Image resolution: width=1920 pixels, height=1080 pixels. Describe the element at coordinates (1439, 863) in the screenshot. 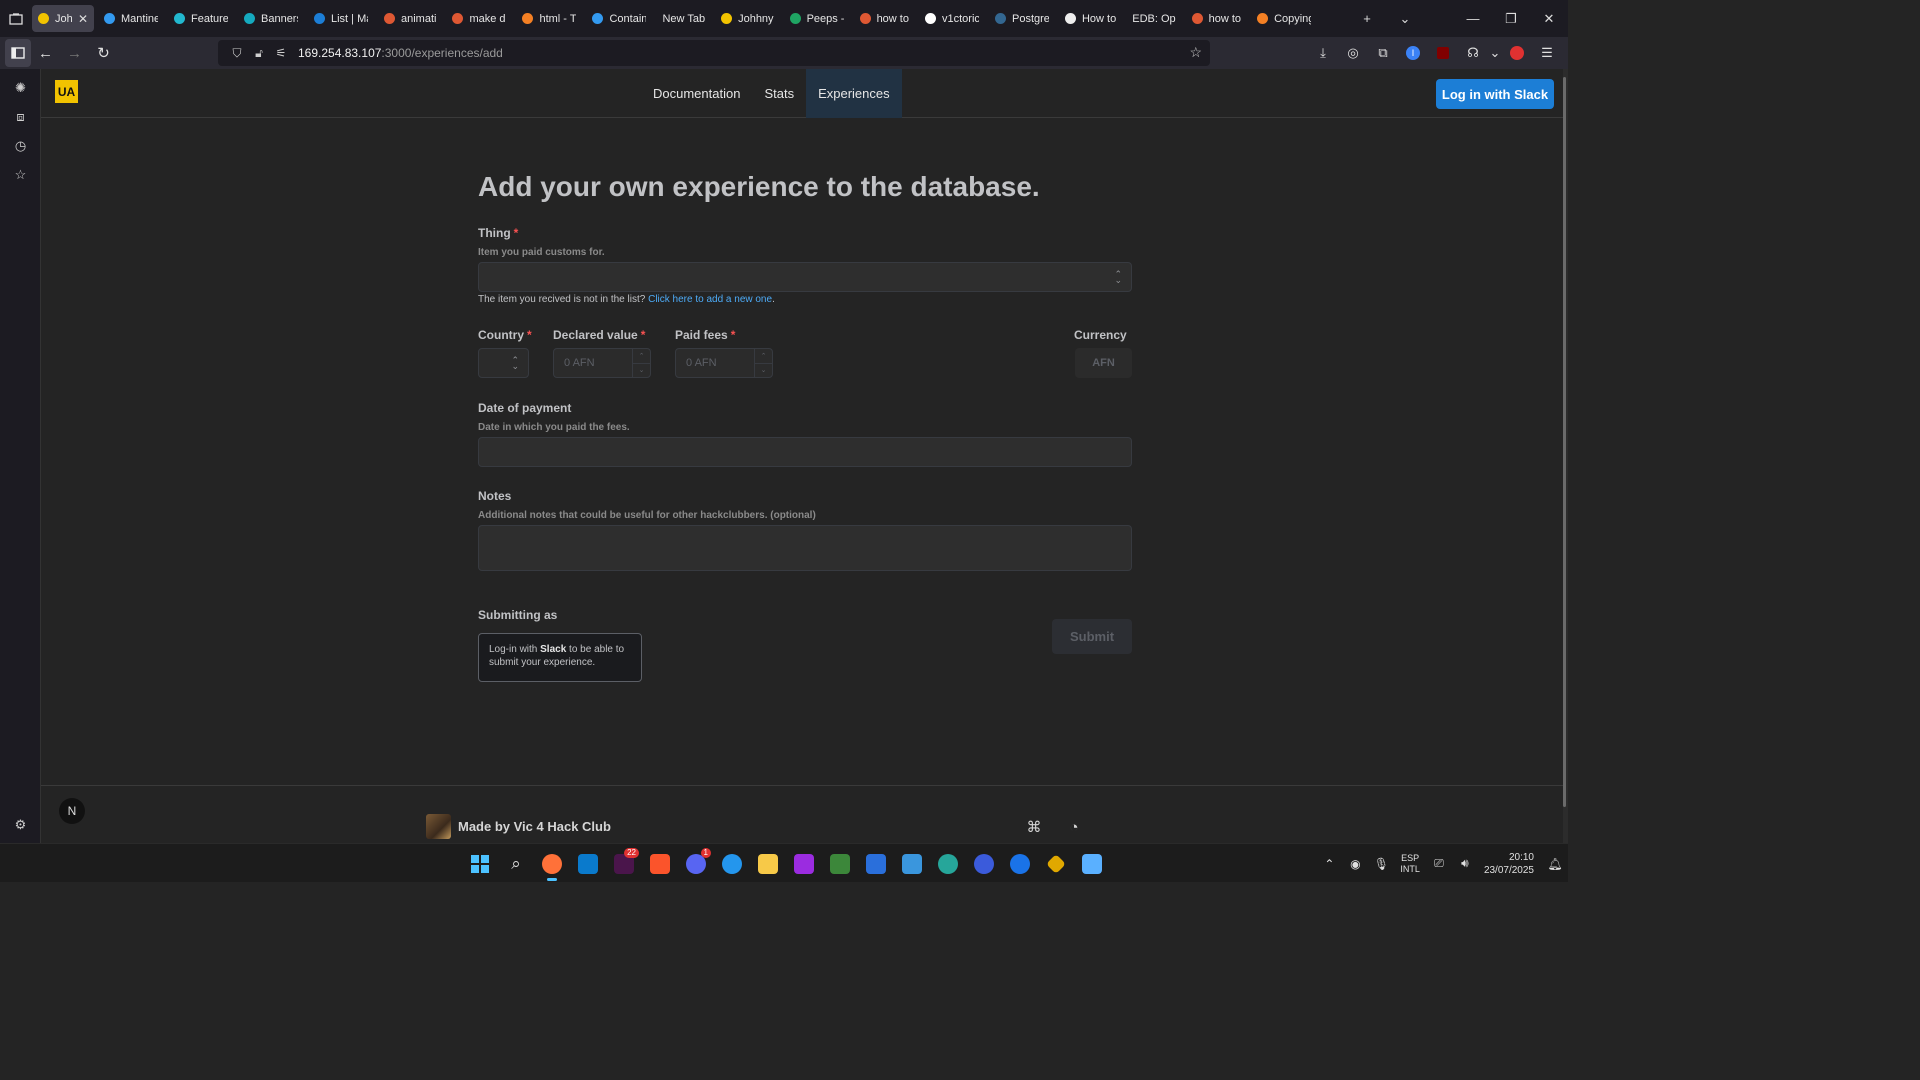

I see `network-icon: ⎚` at that location.